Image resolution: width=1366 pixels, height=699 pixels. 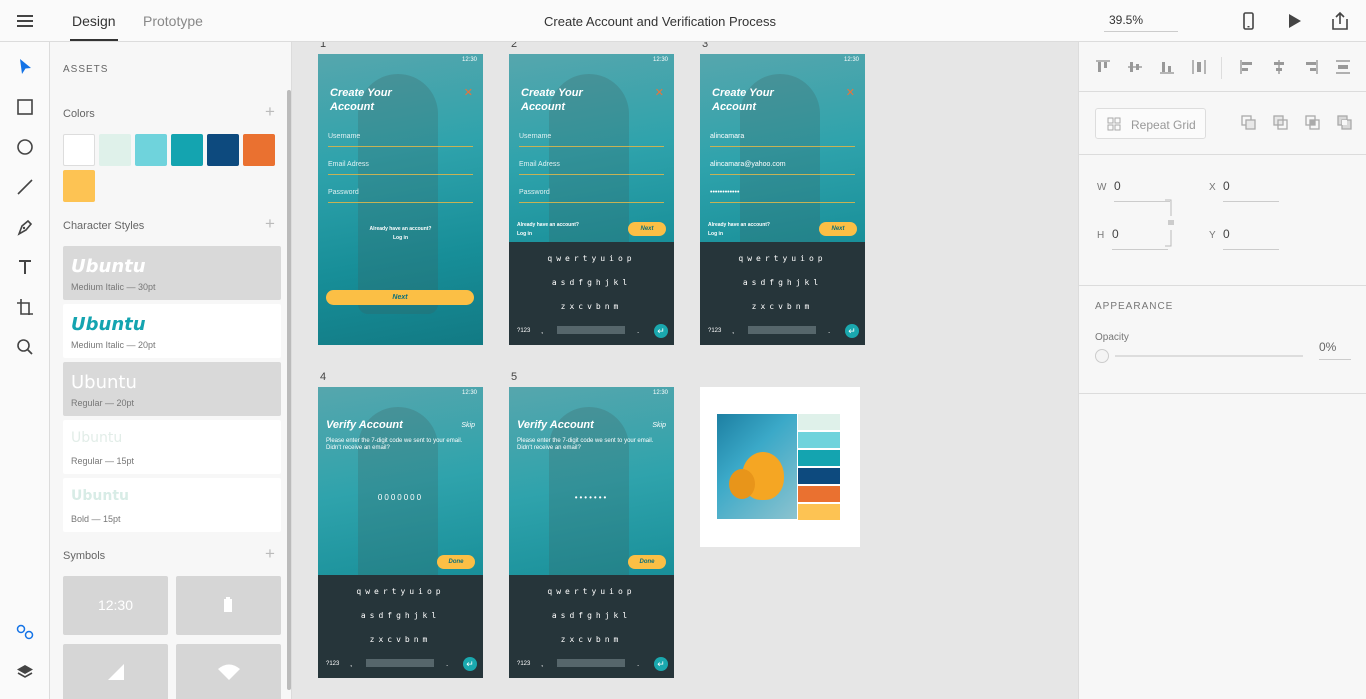 I want to click on align-middle-icon, so click(x=1135, y=67).